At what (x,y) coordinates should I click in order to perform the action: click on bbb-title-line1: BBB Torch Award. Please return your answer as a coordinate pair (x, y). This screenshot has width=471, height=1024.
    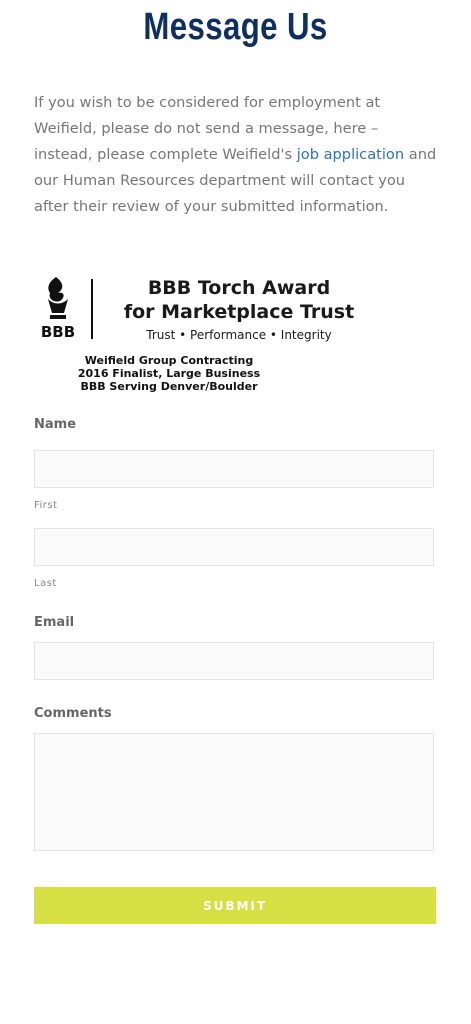
    Looking at the image, I should click on (239, 288).